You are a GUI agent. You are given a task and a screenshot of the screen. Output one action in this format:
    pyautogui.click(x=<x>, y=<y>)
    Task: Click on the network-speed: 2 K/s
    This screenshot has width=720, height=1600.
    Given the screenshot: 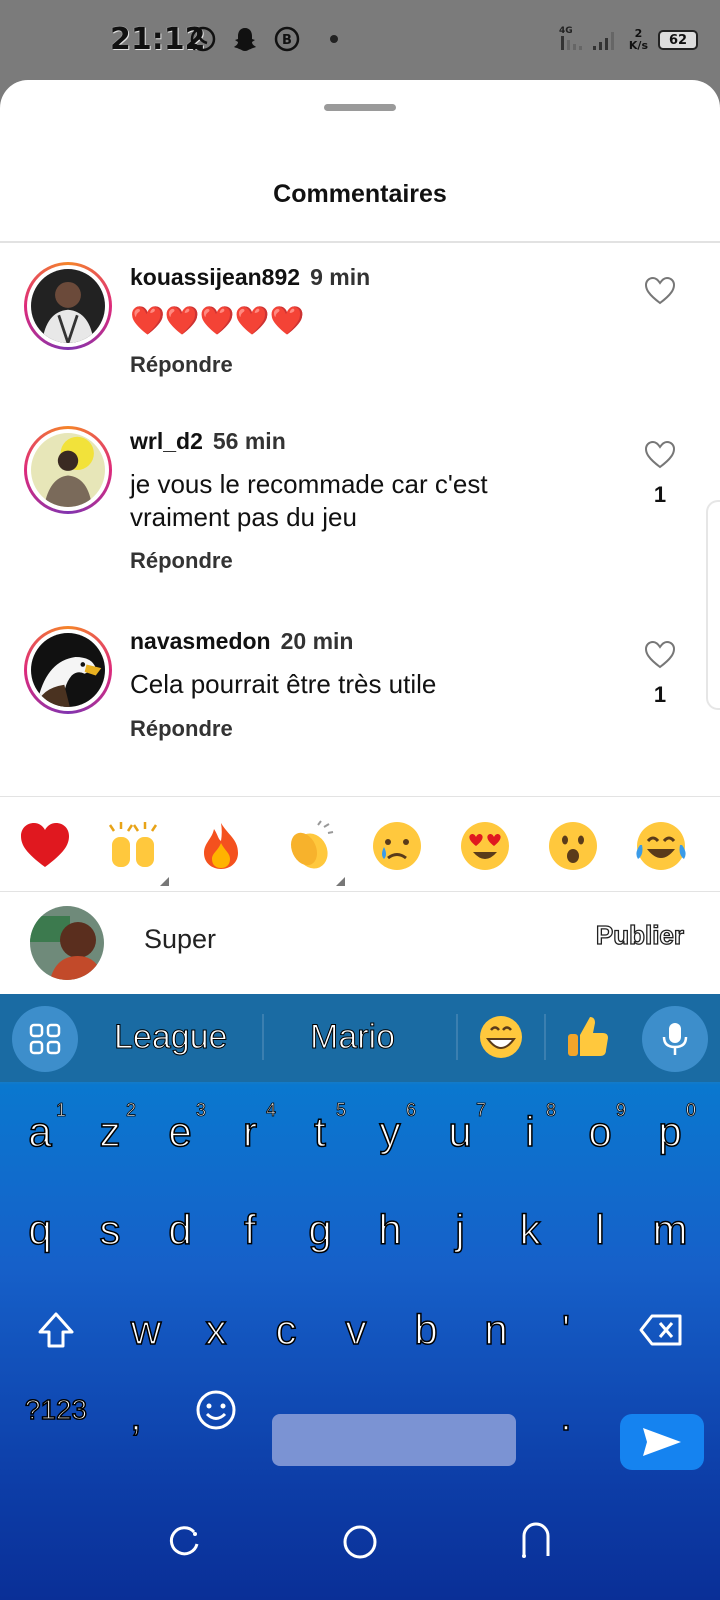 What is the action you would take?
    pyautogui.click(x=638, y=40)
    